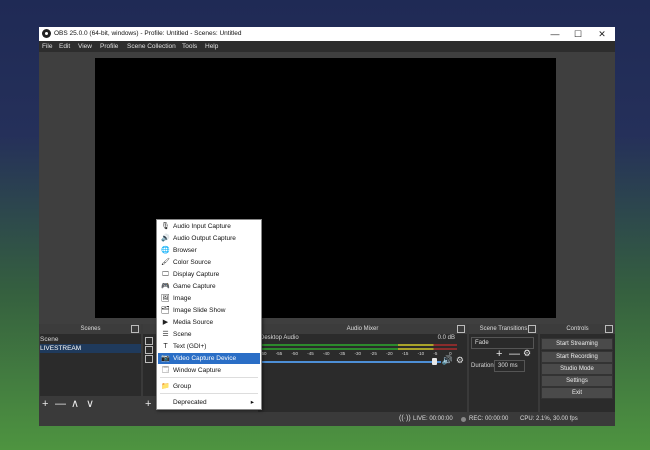 The height and width of the screenshot is (450, 650). Describe the element at coordinates (310, 353) in the screenshot. I see `meter-scale-tick: -45` at that location.